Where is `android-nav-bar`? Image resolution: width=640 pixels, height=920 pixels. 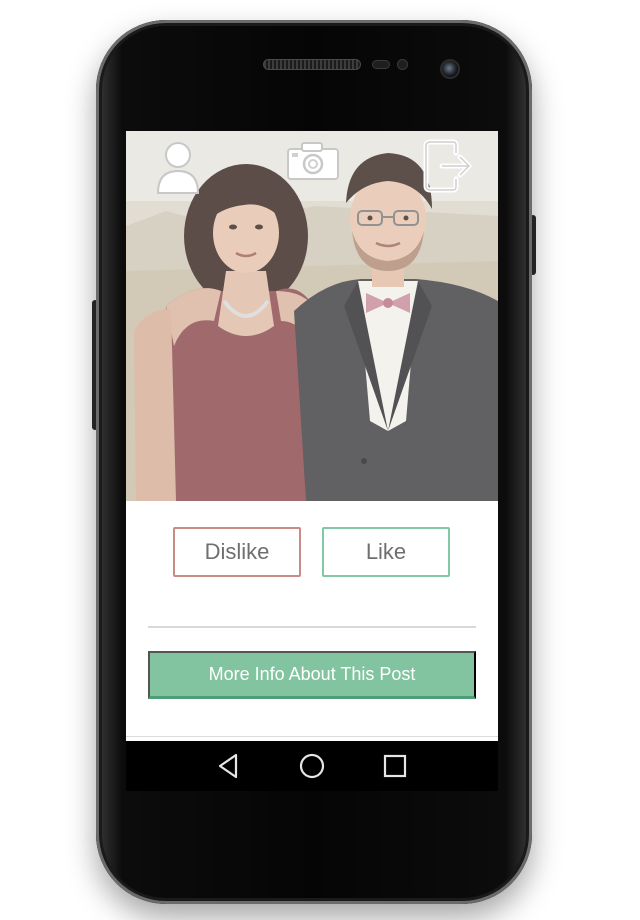 android-nav-bar is located at coordinates (312, 766).